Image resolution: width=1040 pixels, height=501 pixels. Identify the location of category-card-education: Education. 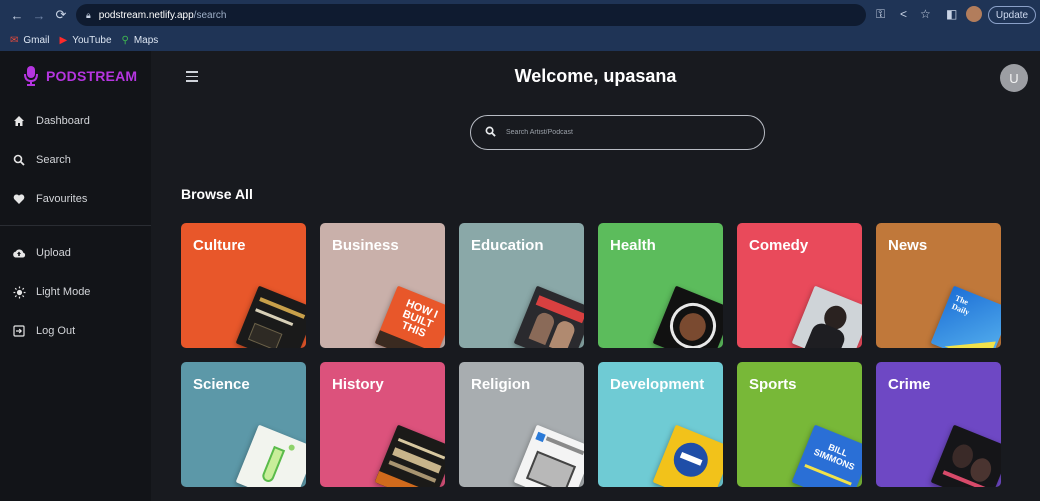
(521, 285).